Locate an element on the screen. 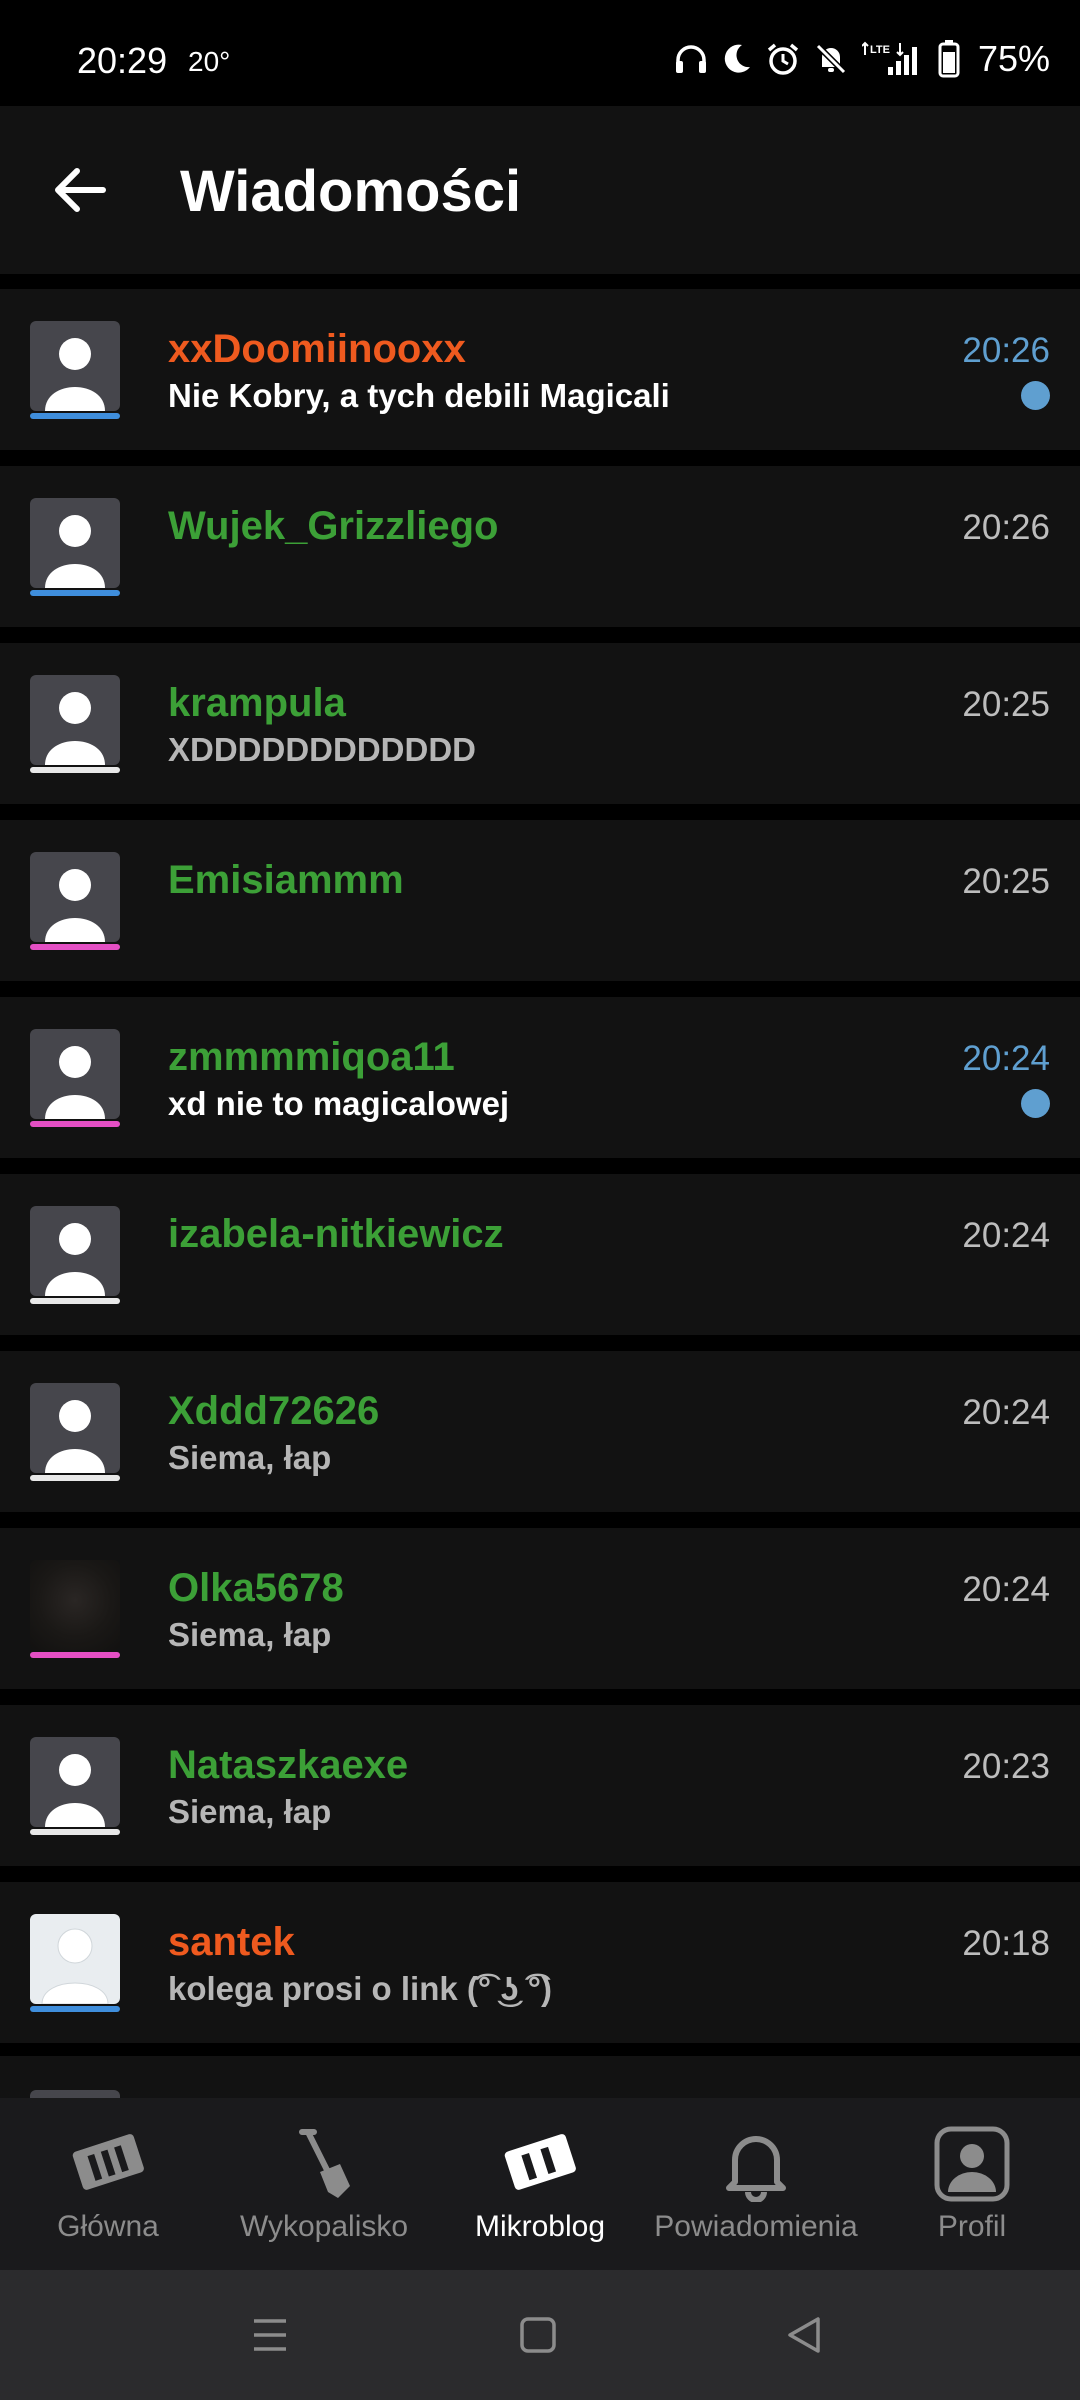 The height and width of the screenshot is (2400, 1080). svg-text: LTE is located at coordinates (880, 50).